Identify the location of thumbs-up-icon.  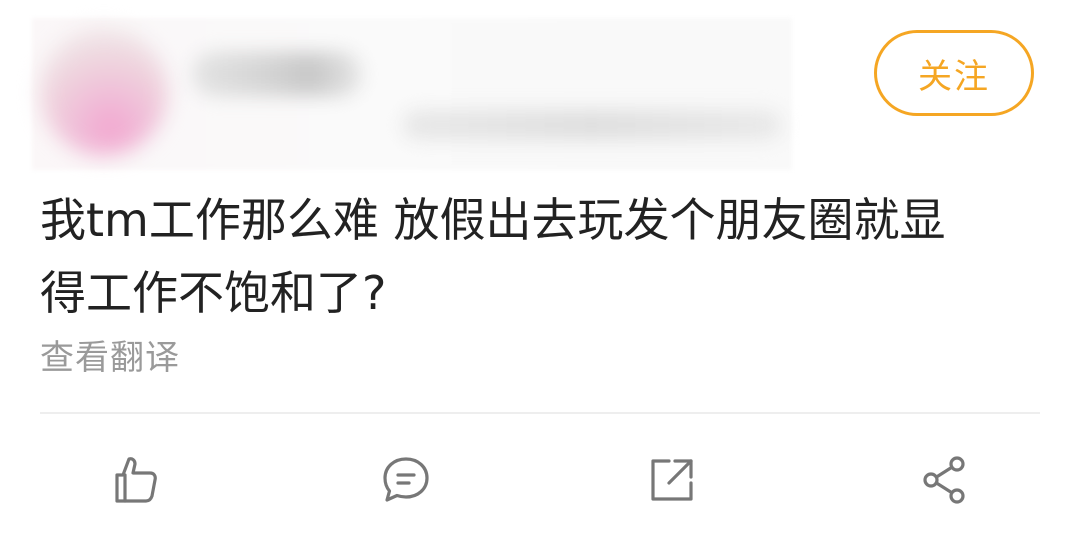
(136, 480).